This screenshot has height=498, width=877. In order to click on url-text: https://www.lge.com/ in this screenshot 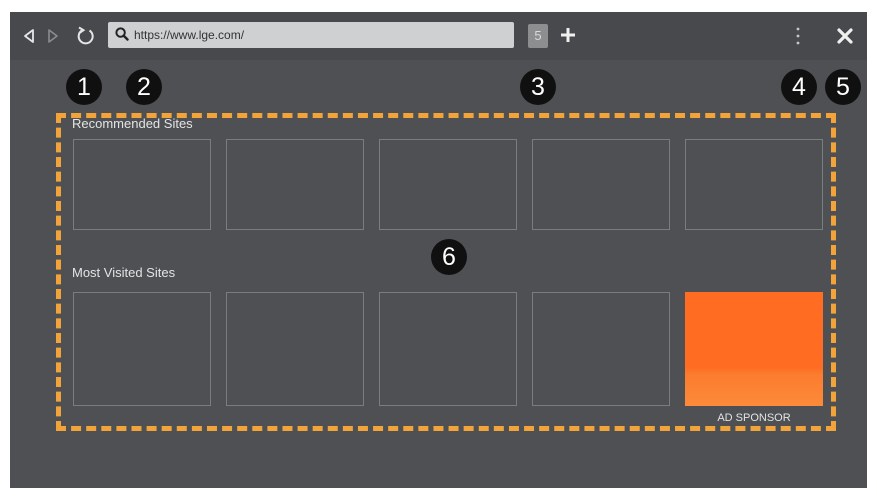, I will do `click(189, 35)`.